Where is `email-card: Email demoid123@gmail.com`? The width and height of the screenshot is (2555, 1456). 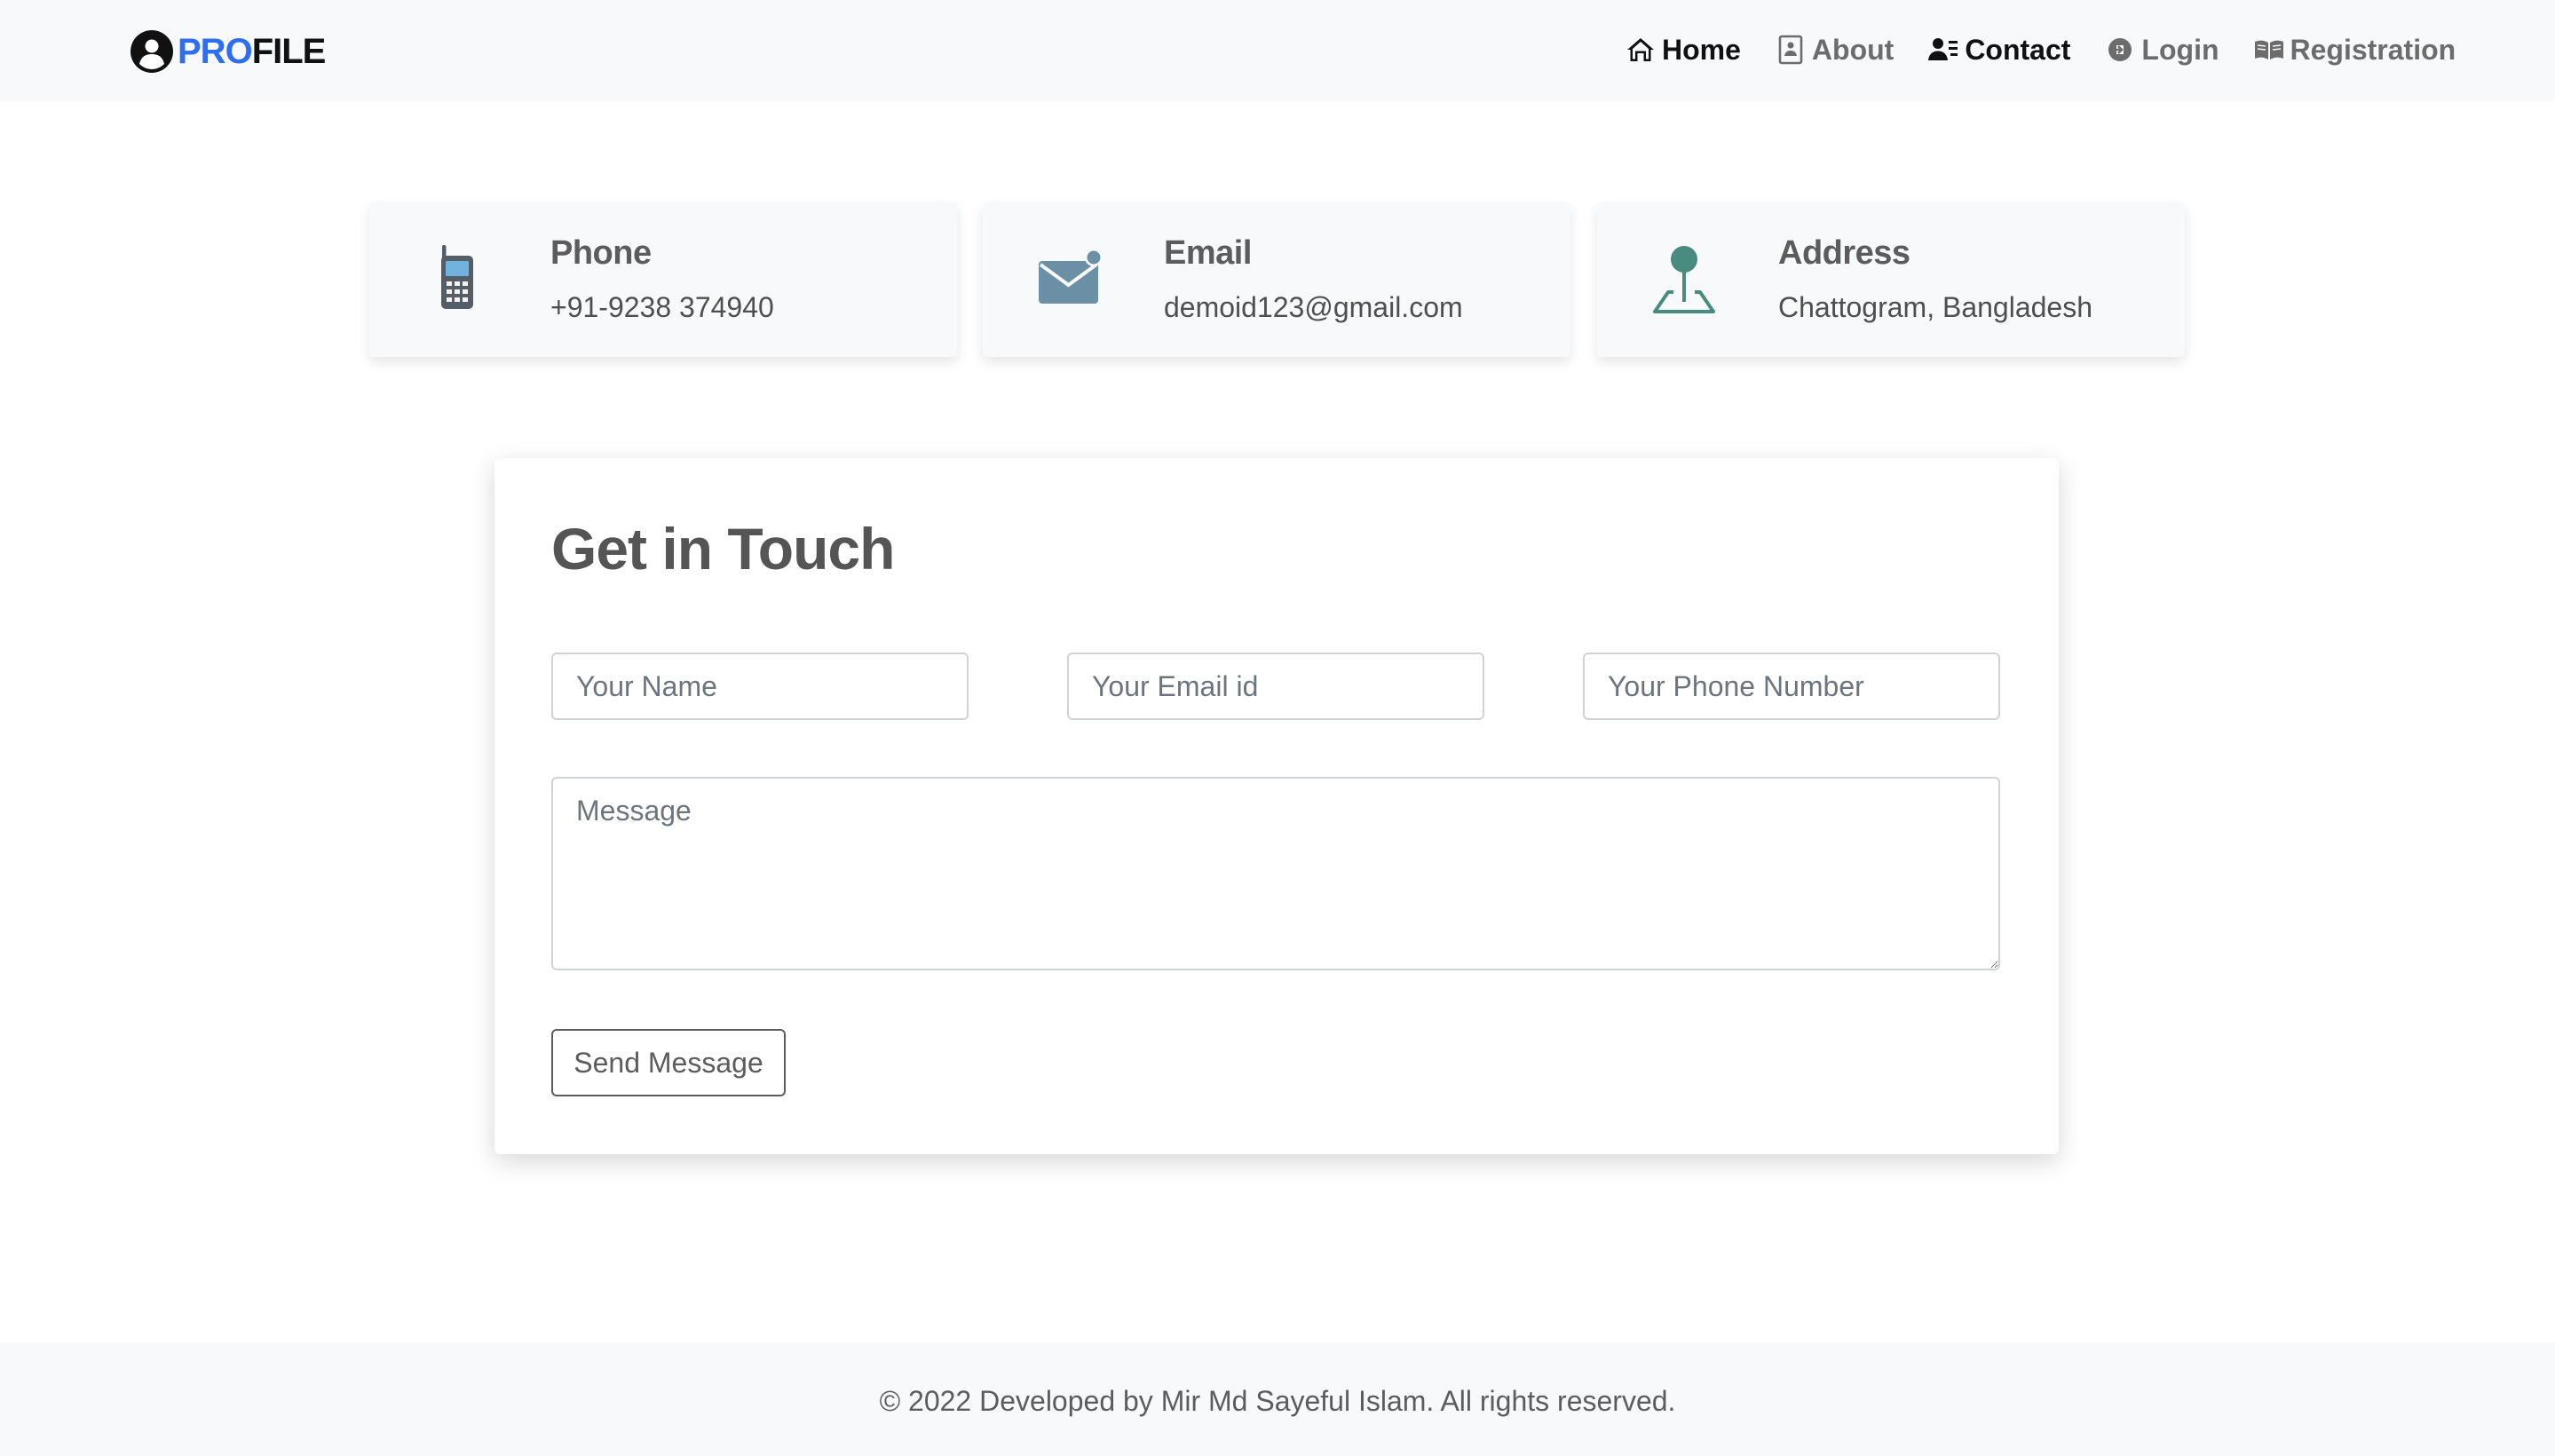
email-card: Email demoid123@gmail.com is located at coordinates (1276, 279).